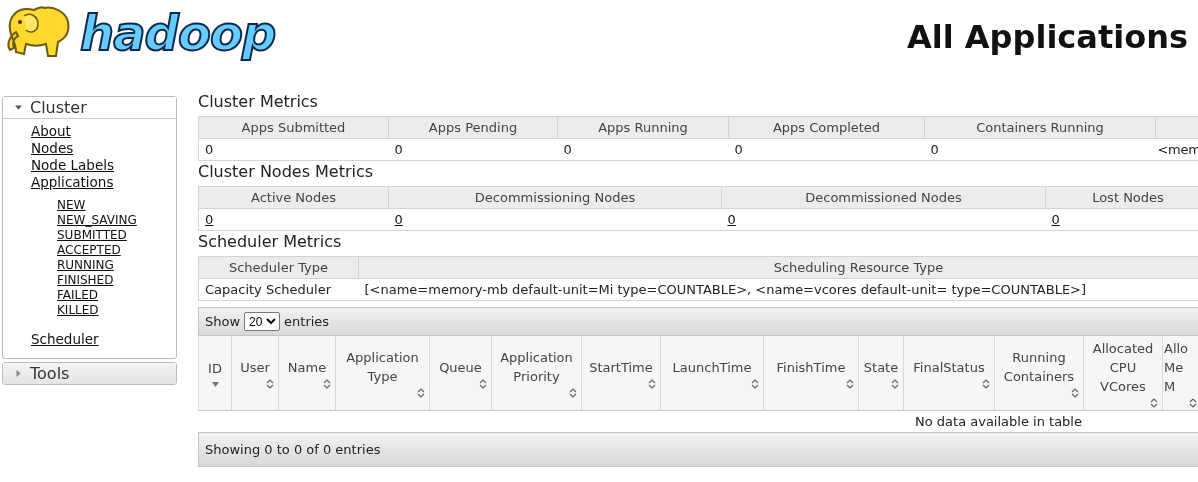 This screenshot has width=1198, height=482. Describe the element at coordinates (89, 250) in the screenshot. I see `nav-link: ACCEPTED` at that location.